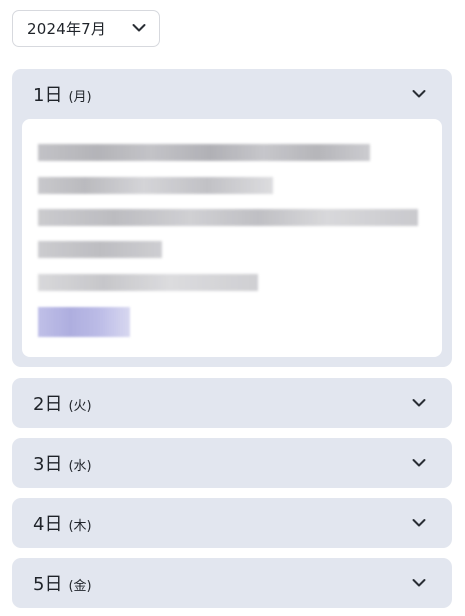 This screenshot has height=616, width=465. I want to click on day-header-2: 2日 (火), so click(232, 403).